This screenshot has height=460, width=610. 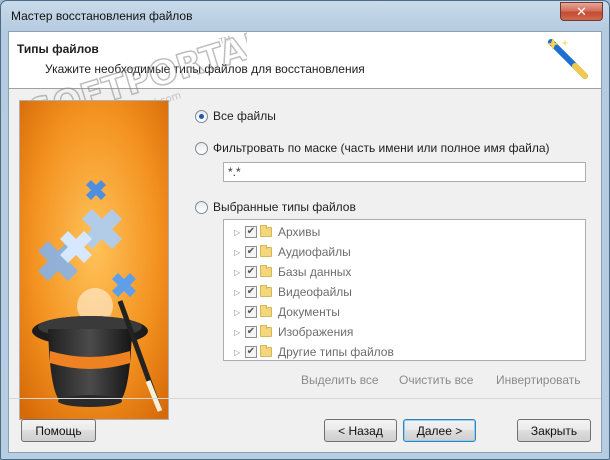 What do you see at coordinates (58, 49) in the screenshot?
I see `page-title: Типы файлов` at bounding box center [58, 49].